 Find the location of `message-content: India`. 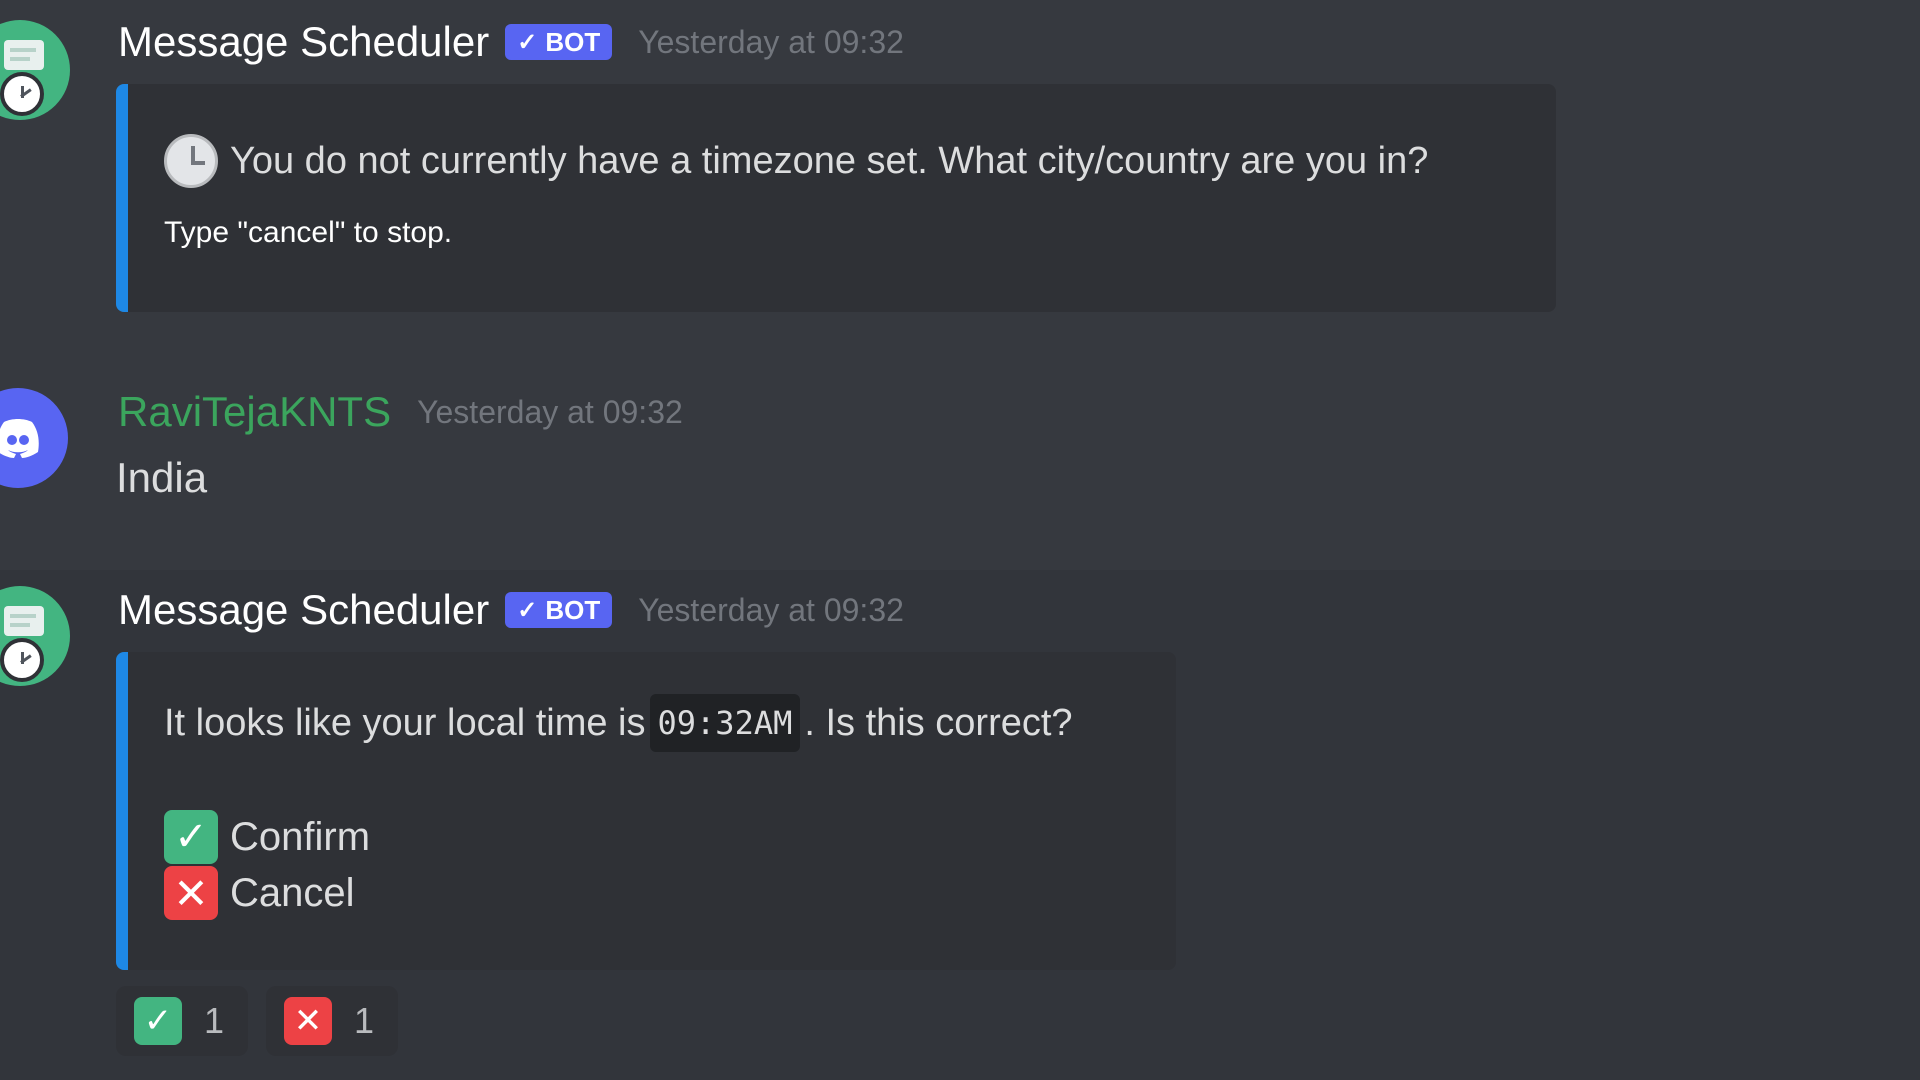

message-content: India is located at coordinates (162, 477).